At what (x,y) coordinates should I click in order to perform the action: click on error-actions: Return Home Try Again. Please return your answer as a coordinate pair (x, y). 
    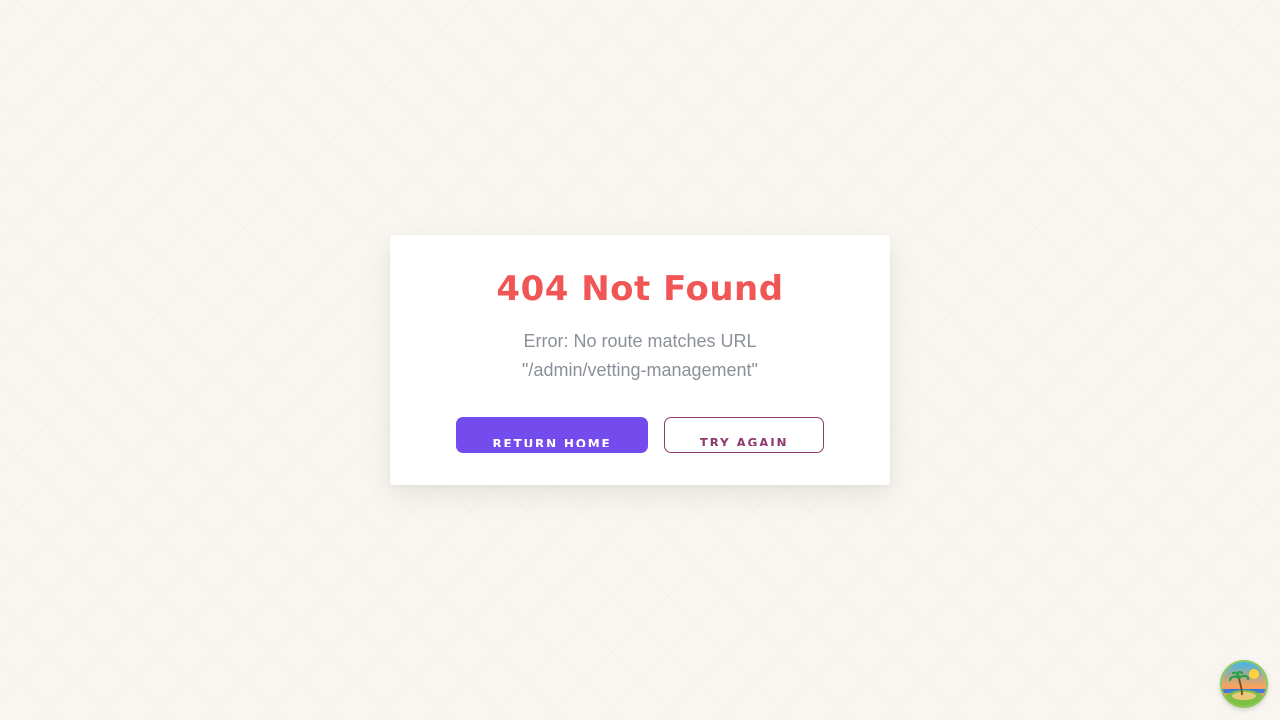
    Looking at the image, I should click on (640, 435).